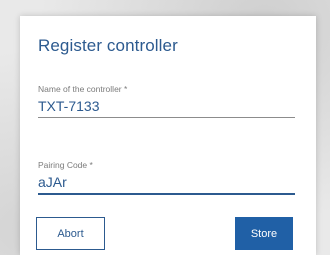 Image resolution: width=330 pixels, height=255 pixels. I want to click on pairing-code-underline, so click(166, 194).